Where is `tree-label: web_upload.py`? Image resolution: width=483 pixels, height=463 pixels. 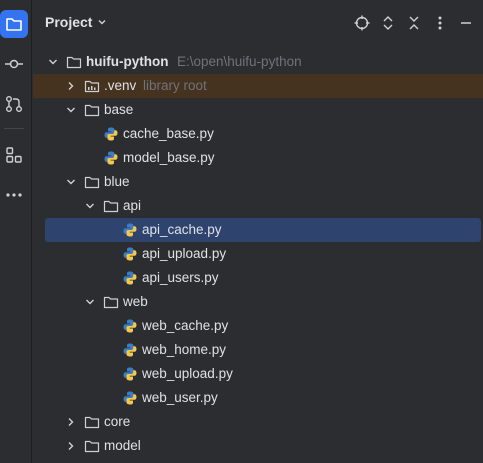
tree-label: web_upload.py is located at coordinates (187, 373).